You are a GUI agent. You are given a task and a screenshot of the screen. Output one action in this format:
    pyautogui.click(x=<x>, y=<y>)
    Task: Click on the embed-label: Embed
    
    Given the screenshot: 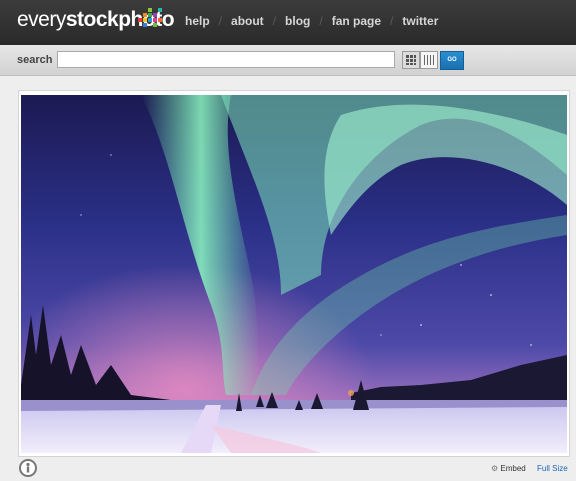 What is the action you would take?
    pyautogui.click(x=513, y=468)
    